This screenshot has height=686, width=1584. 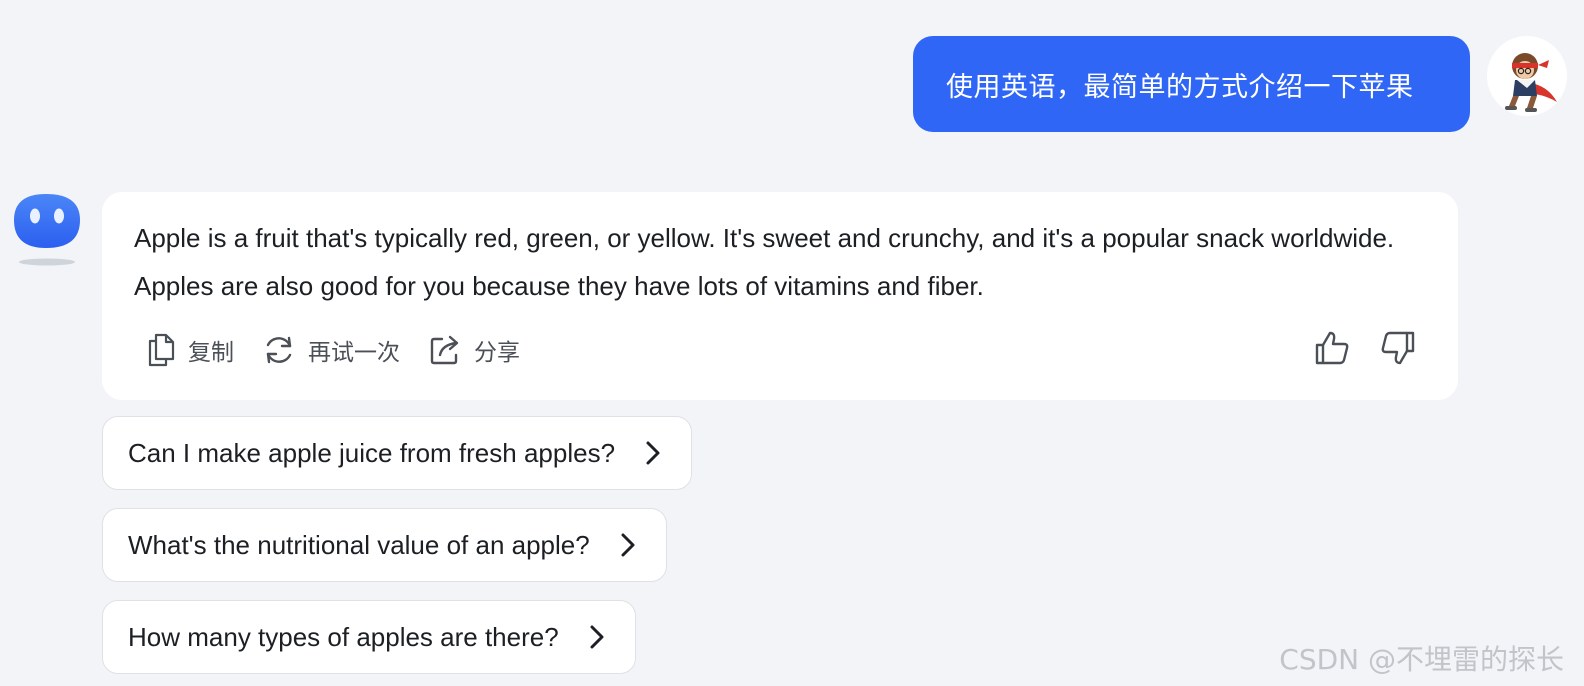 I want to click on suggestion-label: How many types of apples are there?, so click(x=343, y=636).